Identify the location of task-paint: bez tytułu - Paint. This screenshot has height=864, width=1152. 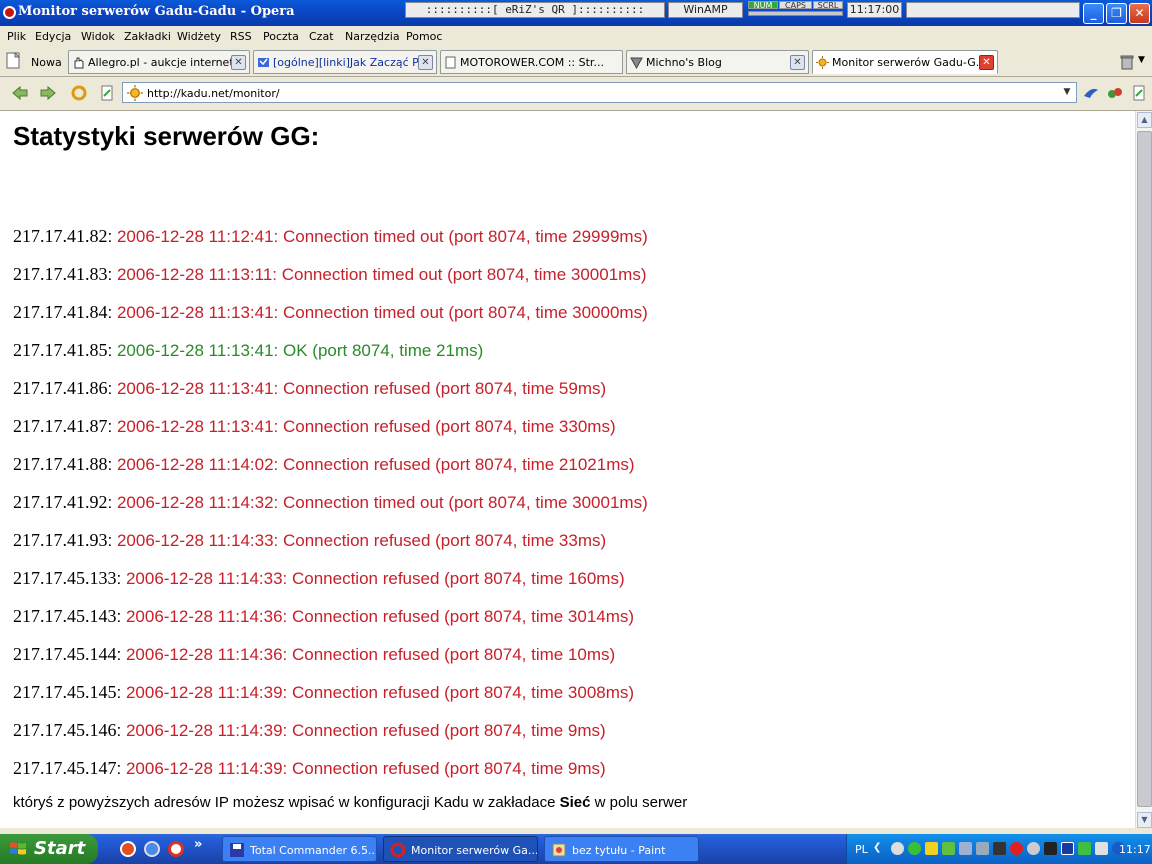
(621, 849).